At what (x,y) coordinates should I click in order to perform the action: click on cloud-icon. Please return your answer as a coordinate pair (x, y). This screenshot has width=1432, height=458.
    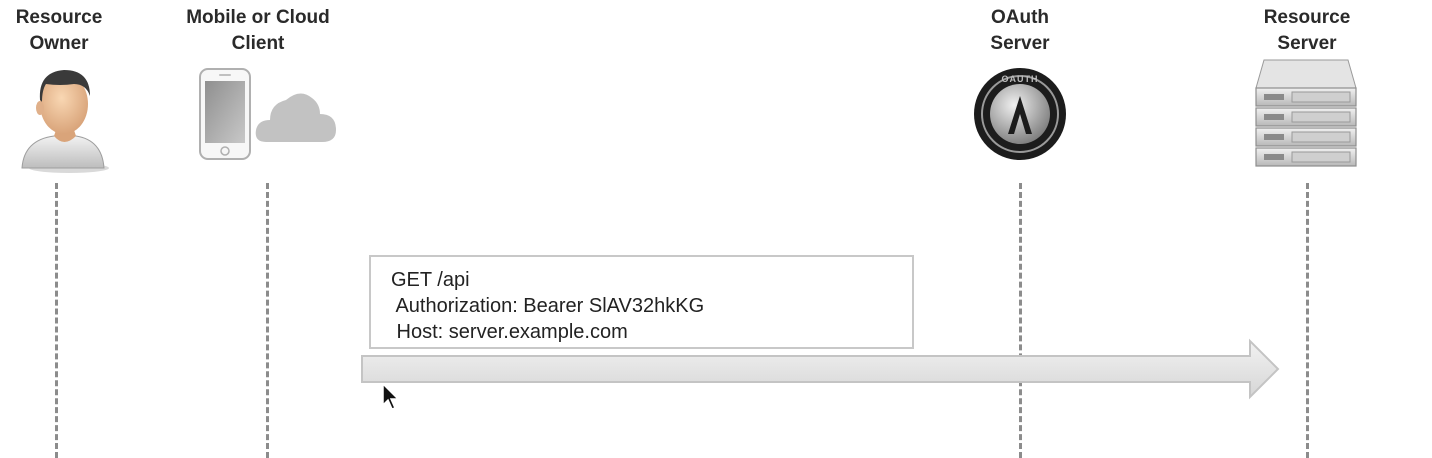
    Looking at the image, I should click on (296, 118).